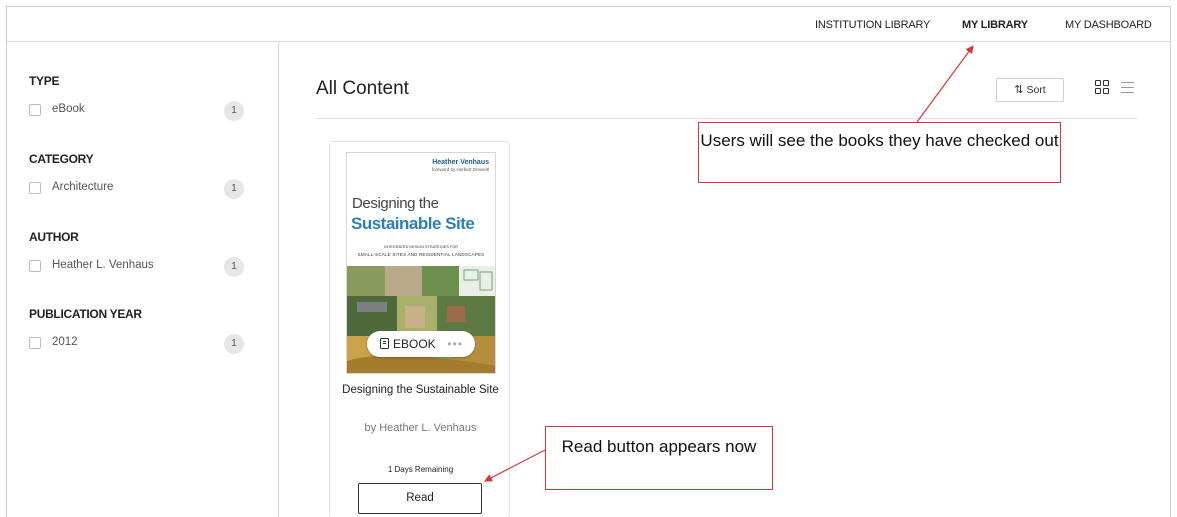  What do you see at coordinates (68, 109) in the screenshot?
I see `facet-option-label: eBook` at bounding box center [68, 109].